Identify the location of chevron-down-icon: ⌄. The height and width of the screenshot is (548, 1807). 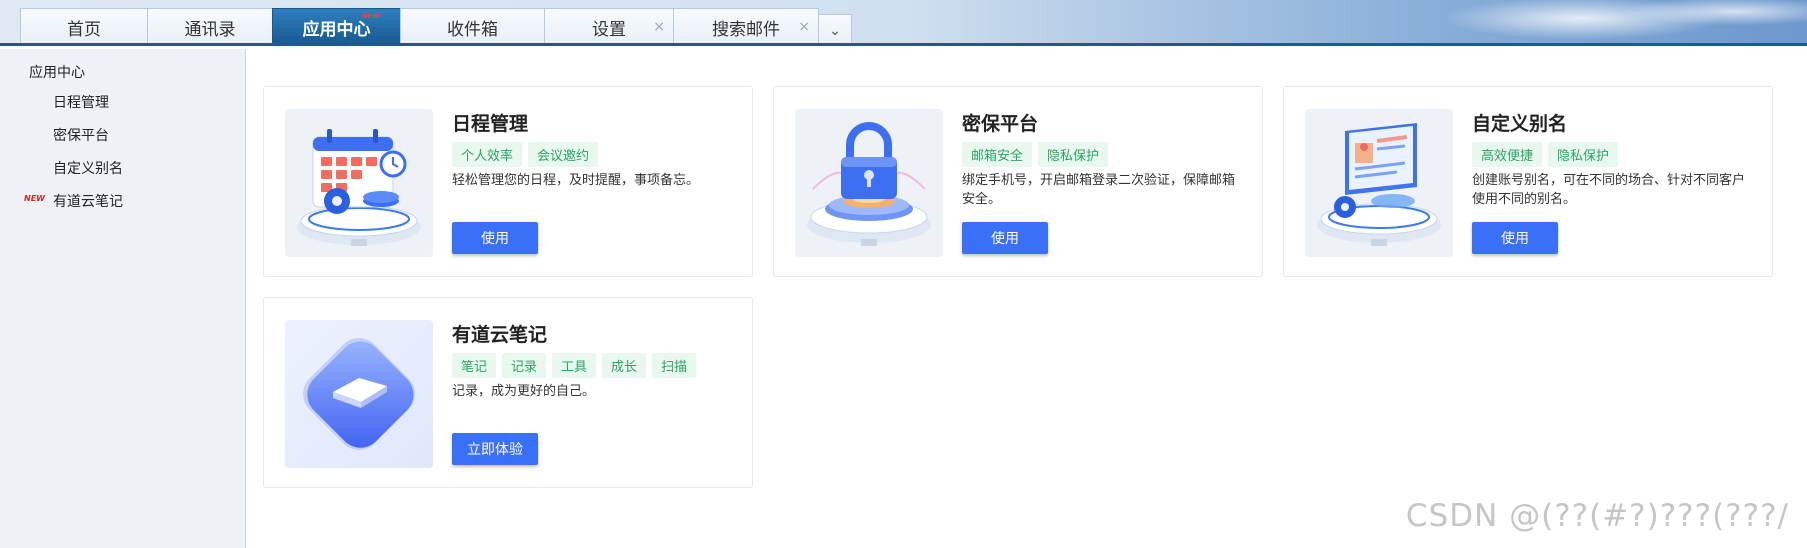
(835, 30).